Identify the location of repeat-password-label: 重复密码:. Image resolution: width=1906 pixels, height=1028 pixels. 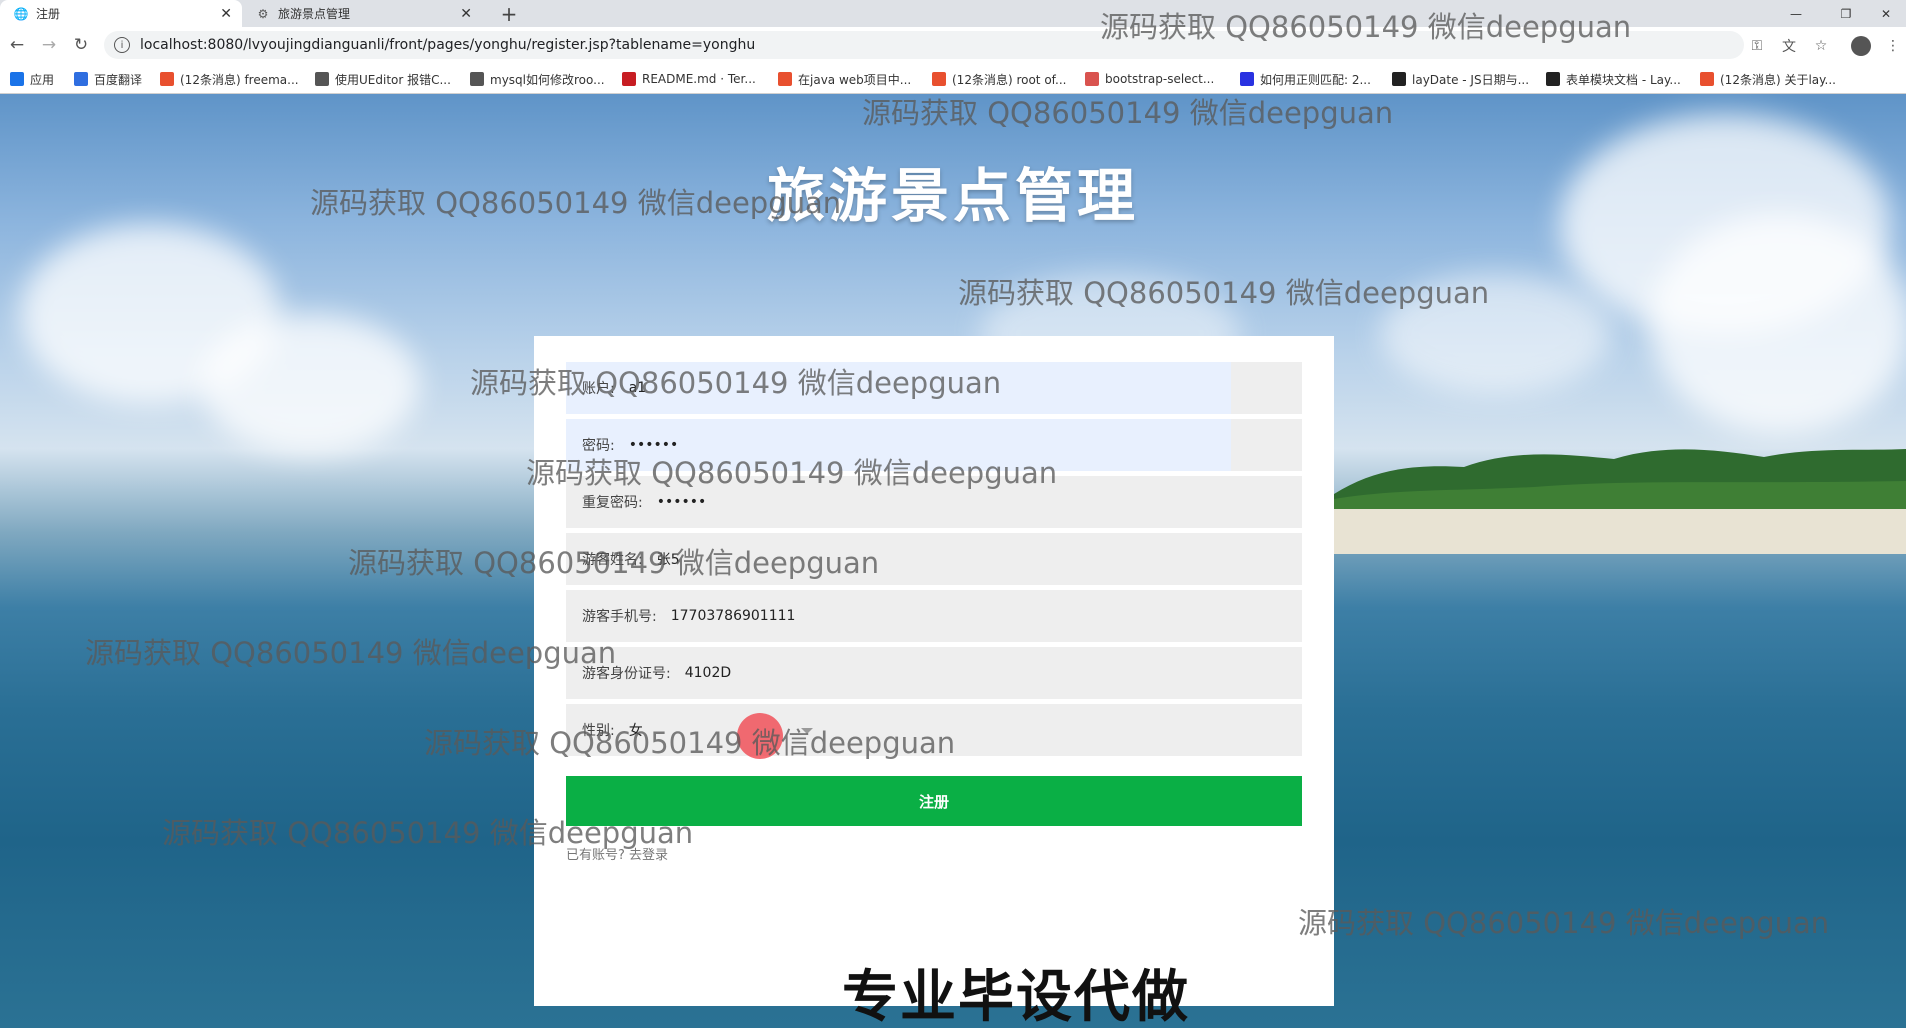
(612, 503).